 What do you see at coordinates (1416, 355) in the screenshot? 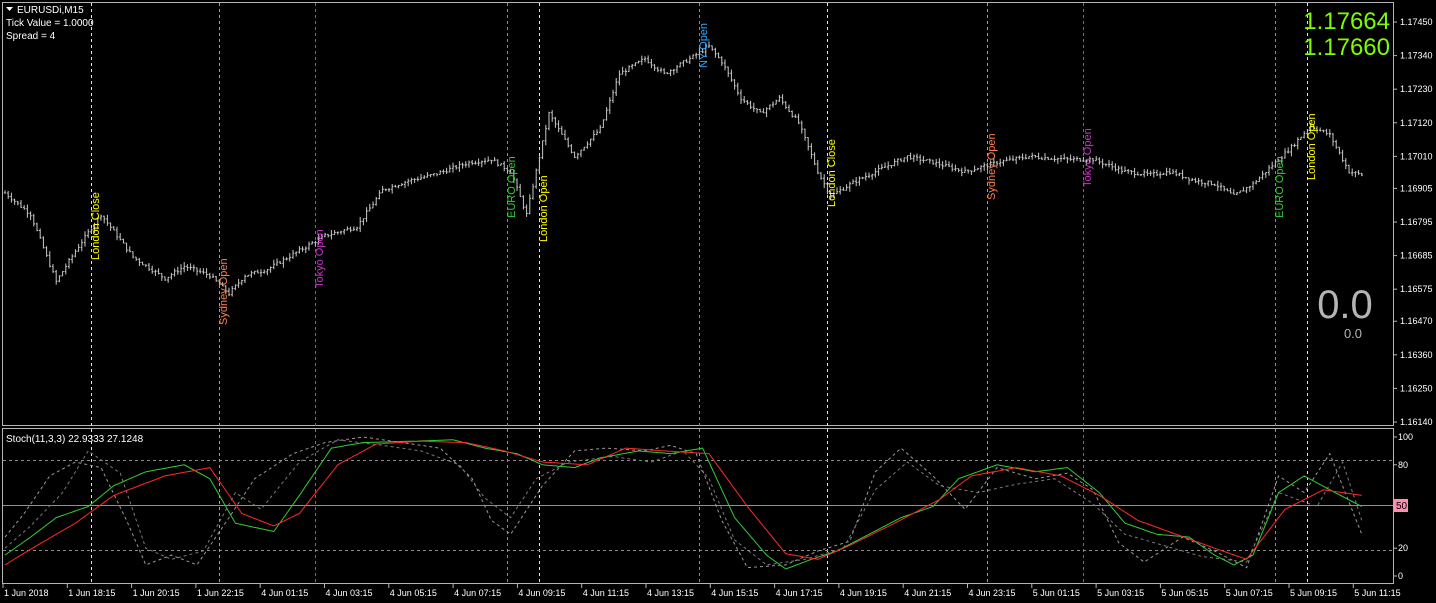
I see `price-tick-label: 1.16360` at bounding box center [1416, 355].